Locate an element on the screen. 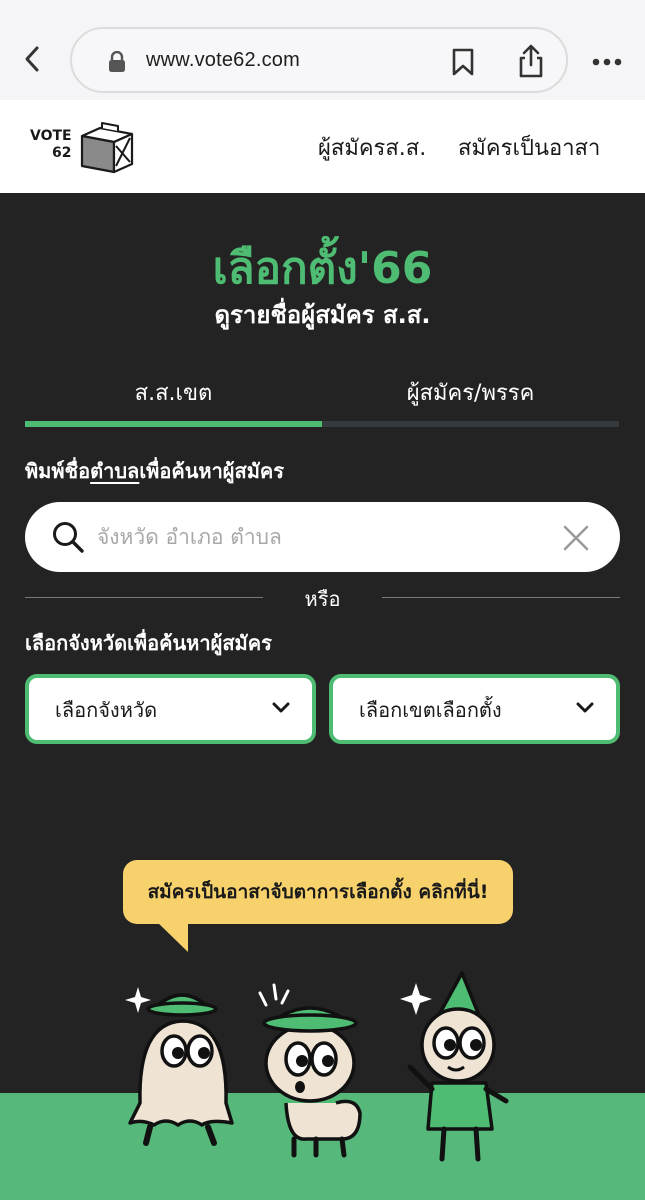  speech-bubble-tail is located at coordinates (171, 935).